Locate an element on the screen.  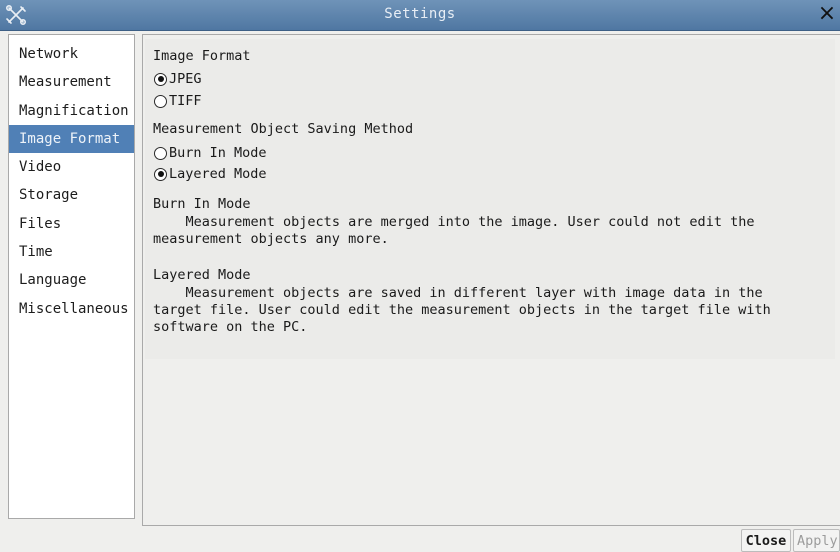
title-bar: Settings × is located at coordinates (420, 15).